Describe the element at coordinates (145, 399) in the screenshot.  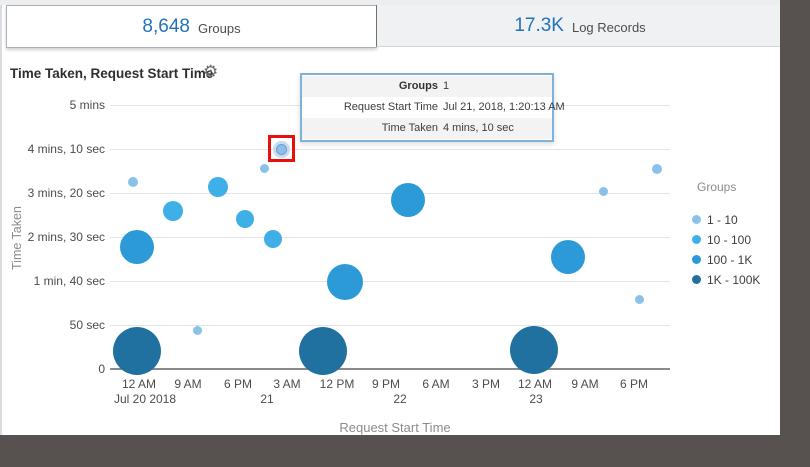
I see `x-date-label: Jul 20 2018` at that location.